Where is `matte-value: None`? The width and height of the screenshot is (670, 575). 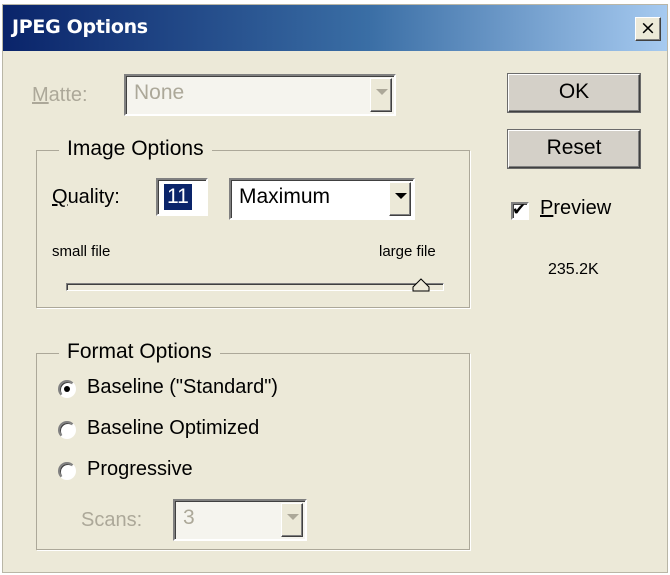
matte-value: None is located at coordinates (159, 92).